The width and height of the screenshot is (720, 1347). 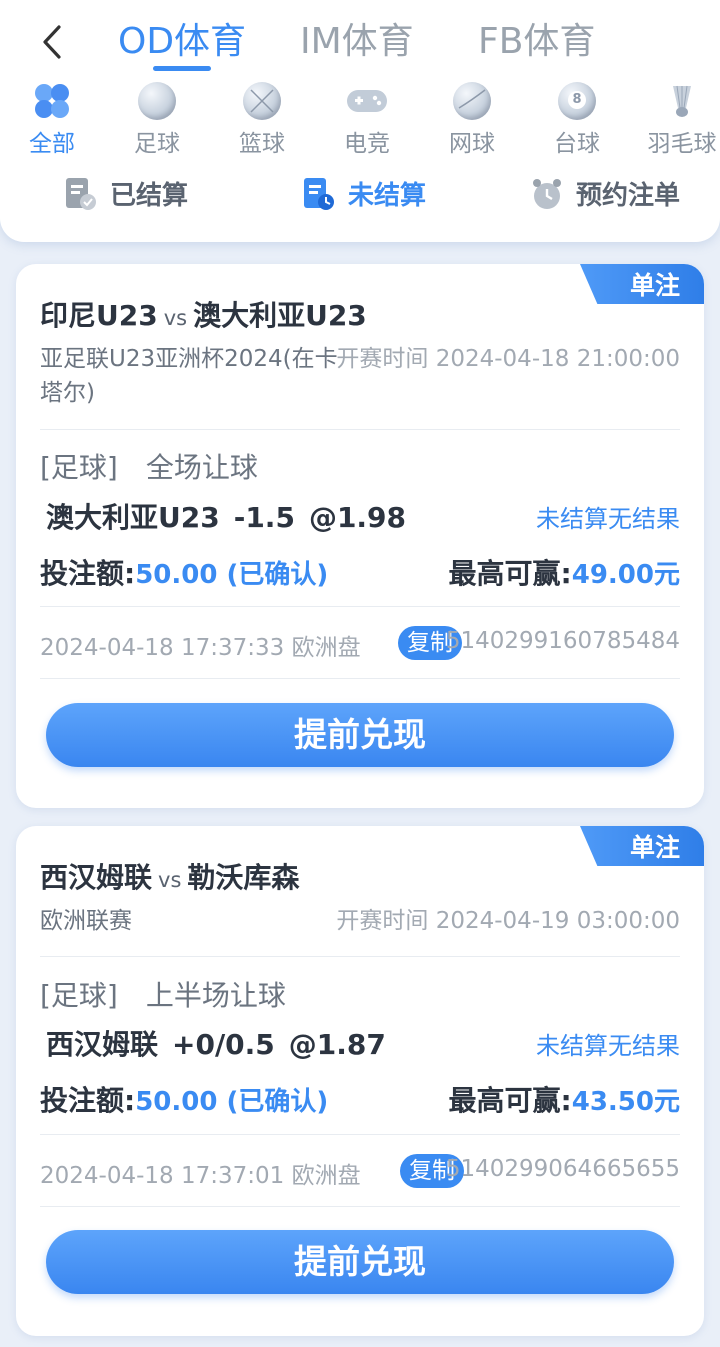 What do you see at coordinates (157, 101) in the screenshot?
I see `football-icon` at bounding box center [157, 101].